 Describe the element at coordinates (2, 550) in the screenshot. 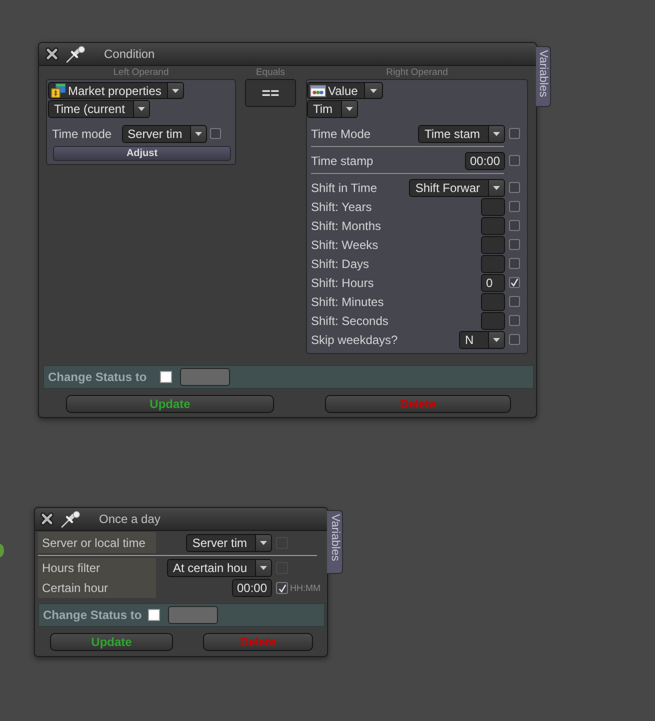

I see `connector-port-icon` at that location.